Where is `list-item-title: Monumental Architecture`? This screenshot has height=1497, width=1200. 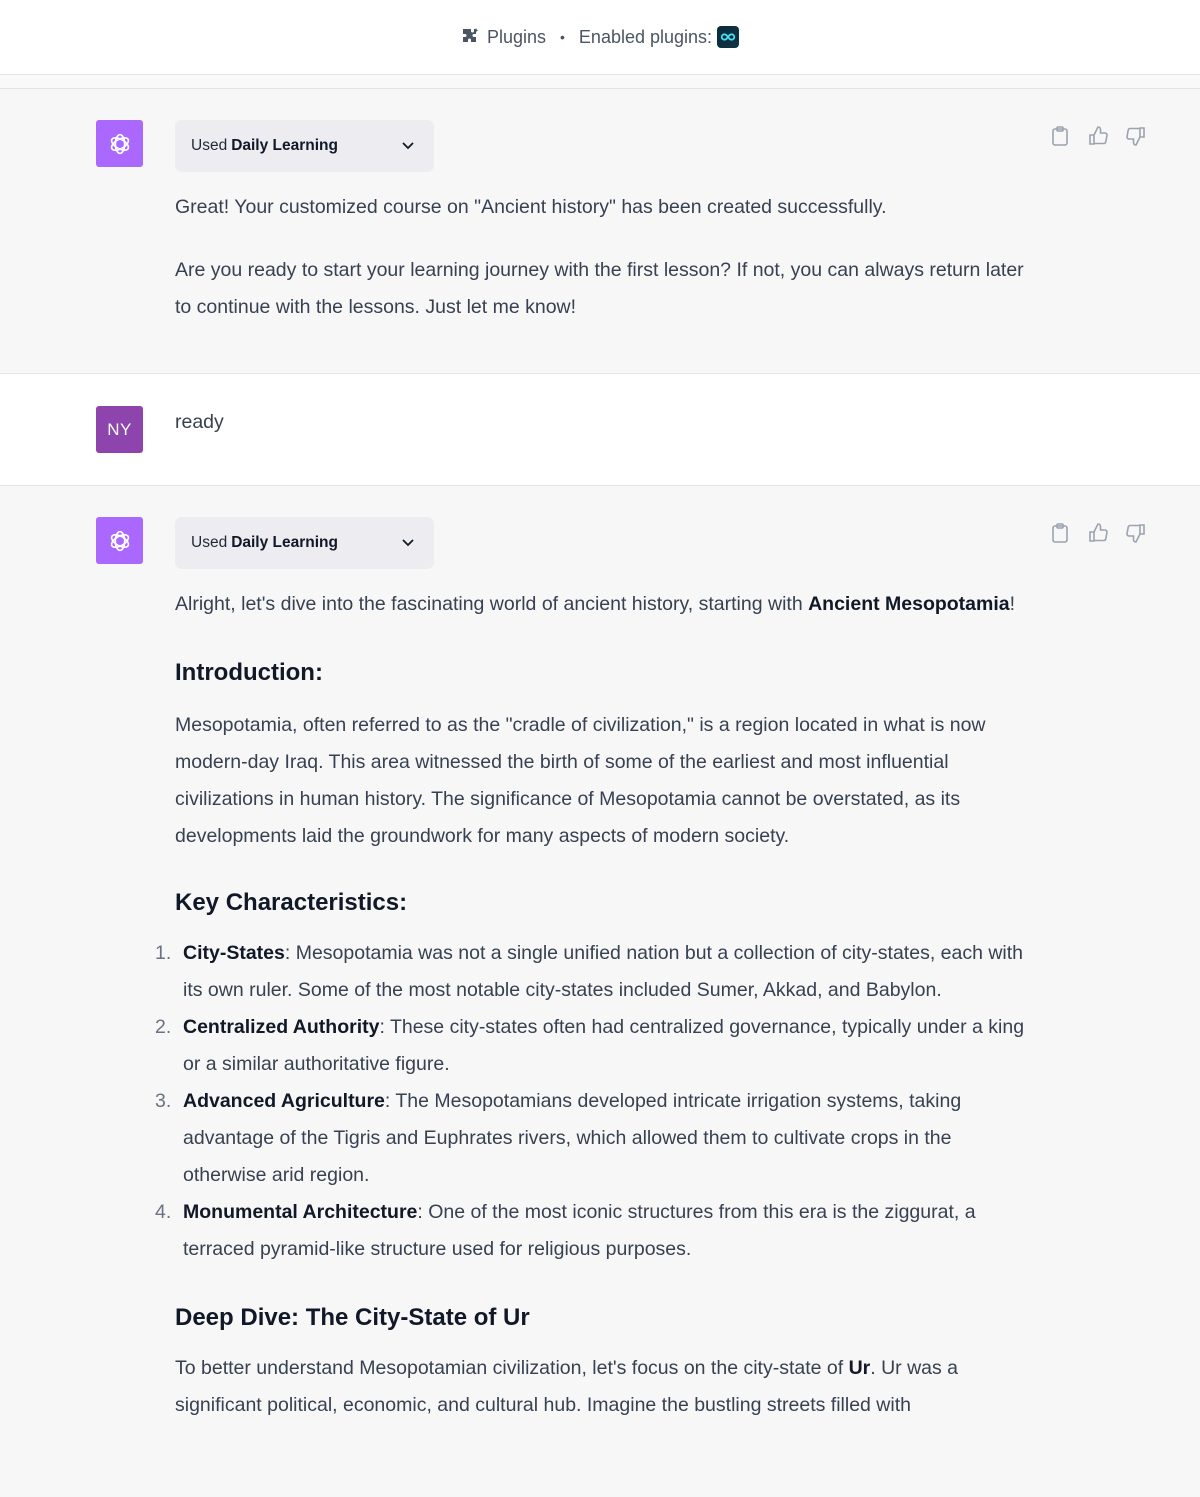
list-item-title: Monumental Architecture is located at coordinates (300, 1212).